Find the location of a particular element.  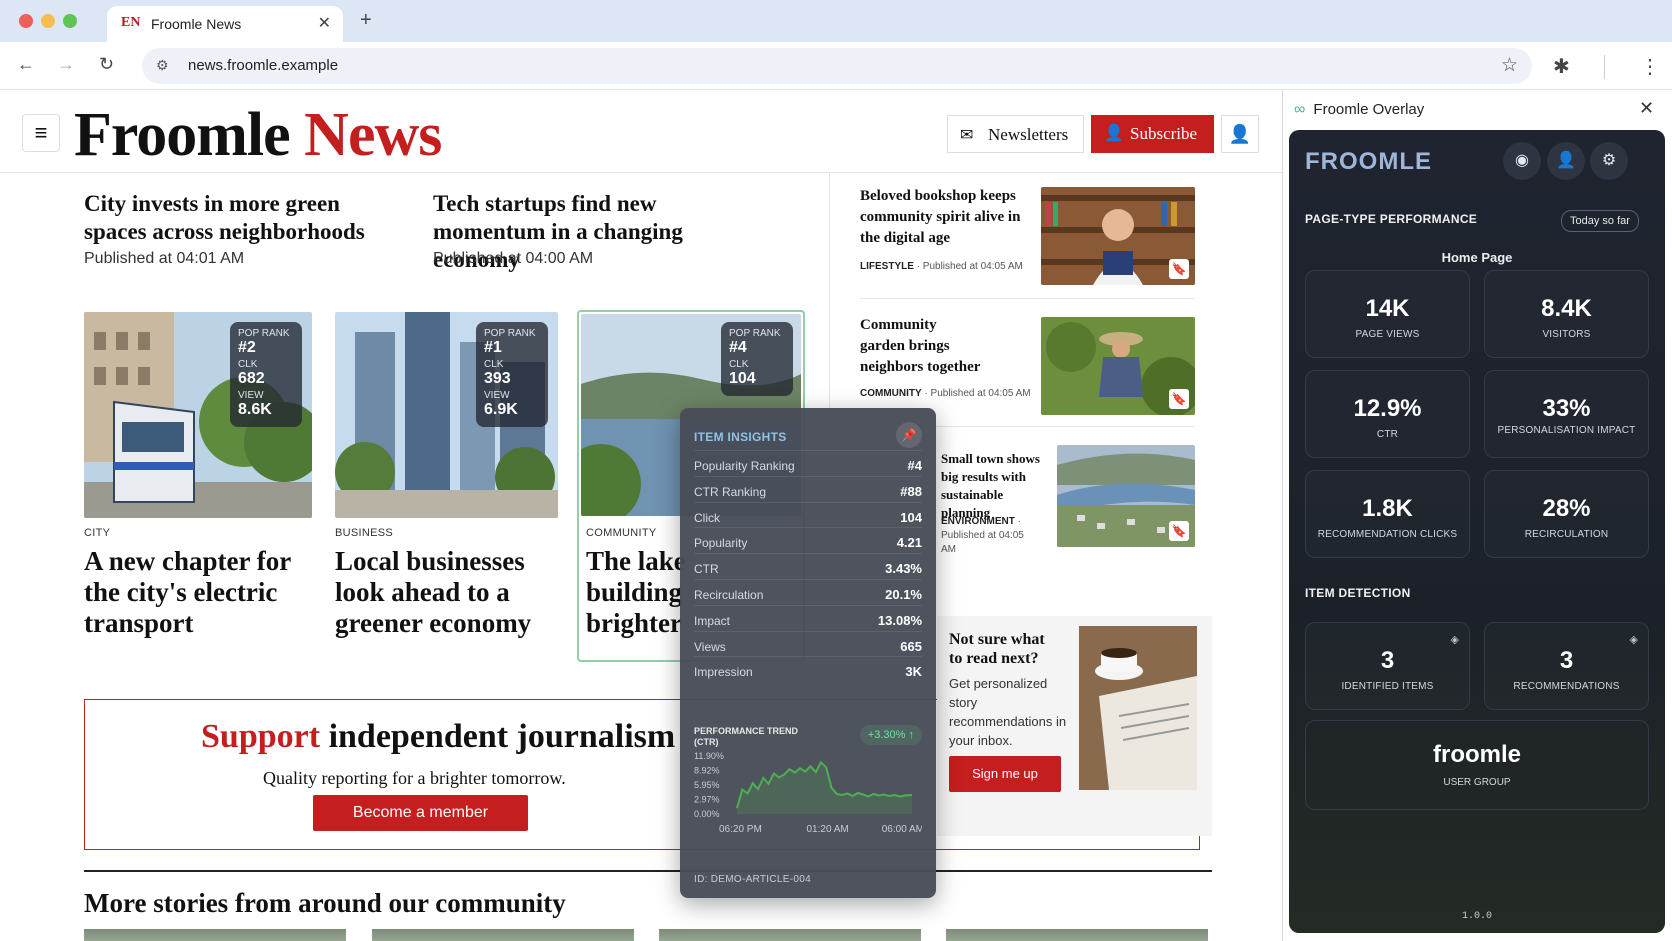

pop-rank-value: #2 is located at coordinates (247, 347).